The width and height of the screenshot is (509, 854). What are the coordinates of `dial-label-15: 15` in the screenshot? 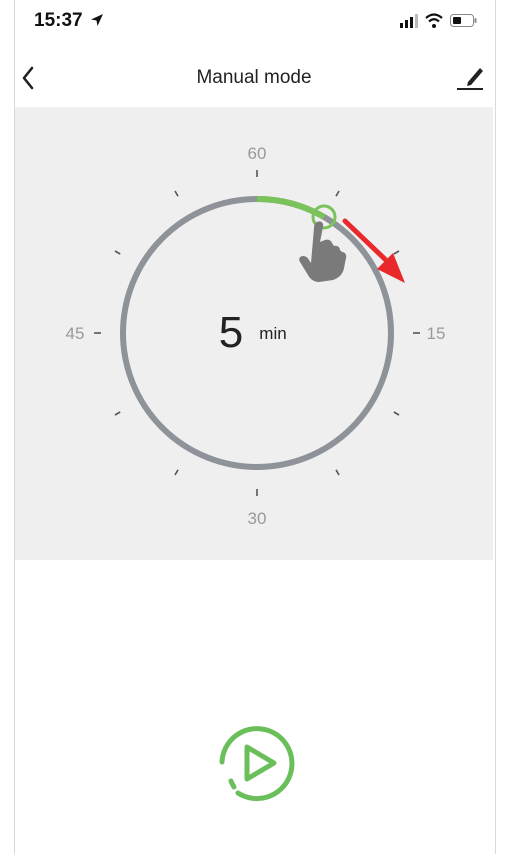 It's located at (436, 333).